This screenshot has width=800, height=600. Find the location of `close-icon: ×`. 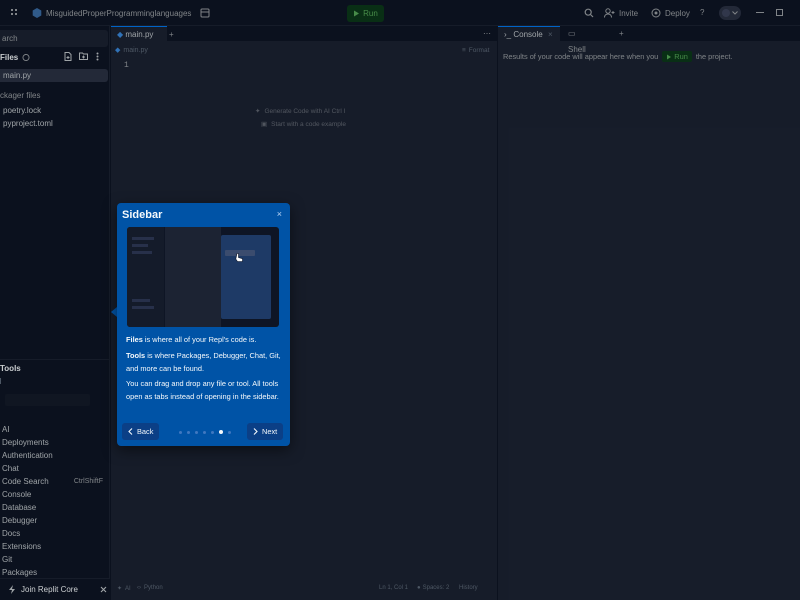

close-icon: × is located at coordinates (279, 214).